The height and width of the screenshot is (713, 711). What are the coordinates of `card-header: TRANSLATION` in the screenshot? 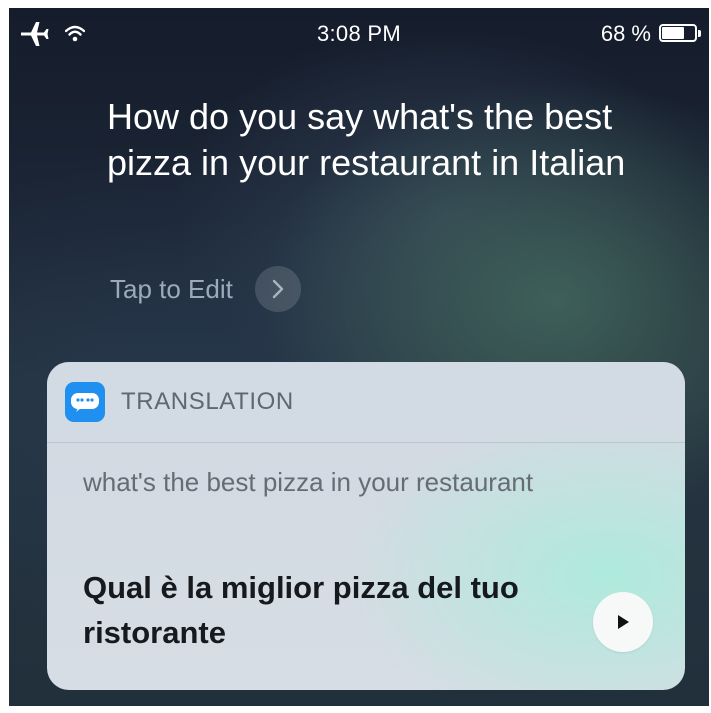 It's located at (366, 402).